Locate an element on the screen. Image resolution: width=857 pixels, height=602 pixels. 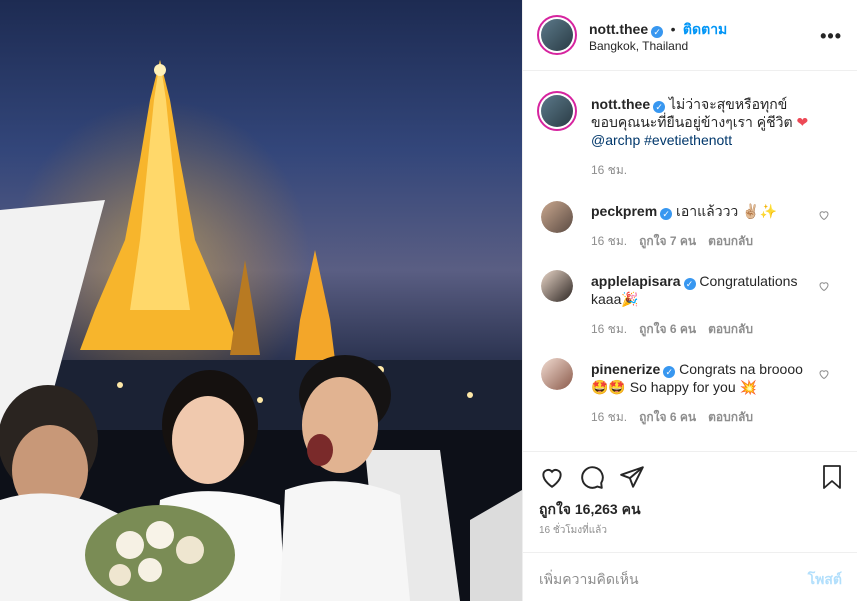
author-username: nott.thee is located at coordinates (618, 29).